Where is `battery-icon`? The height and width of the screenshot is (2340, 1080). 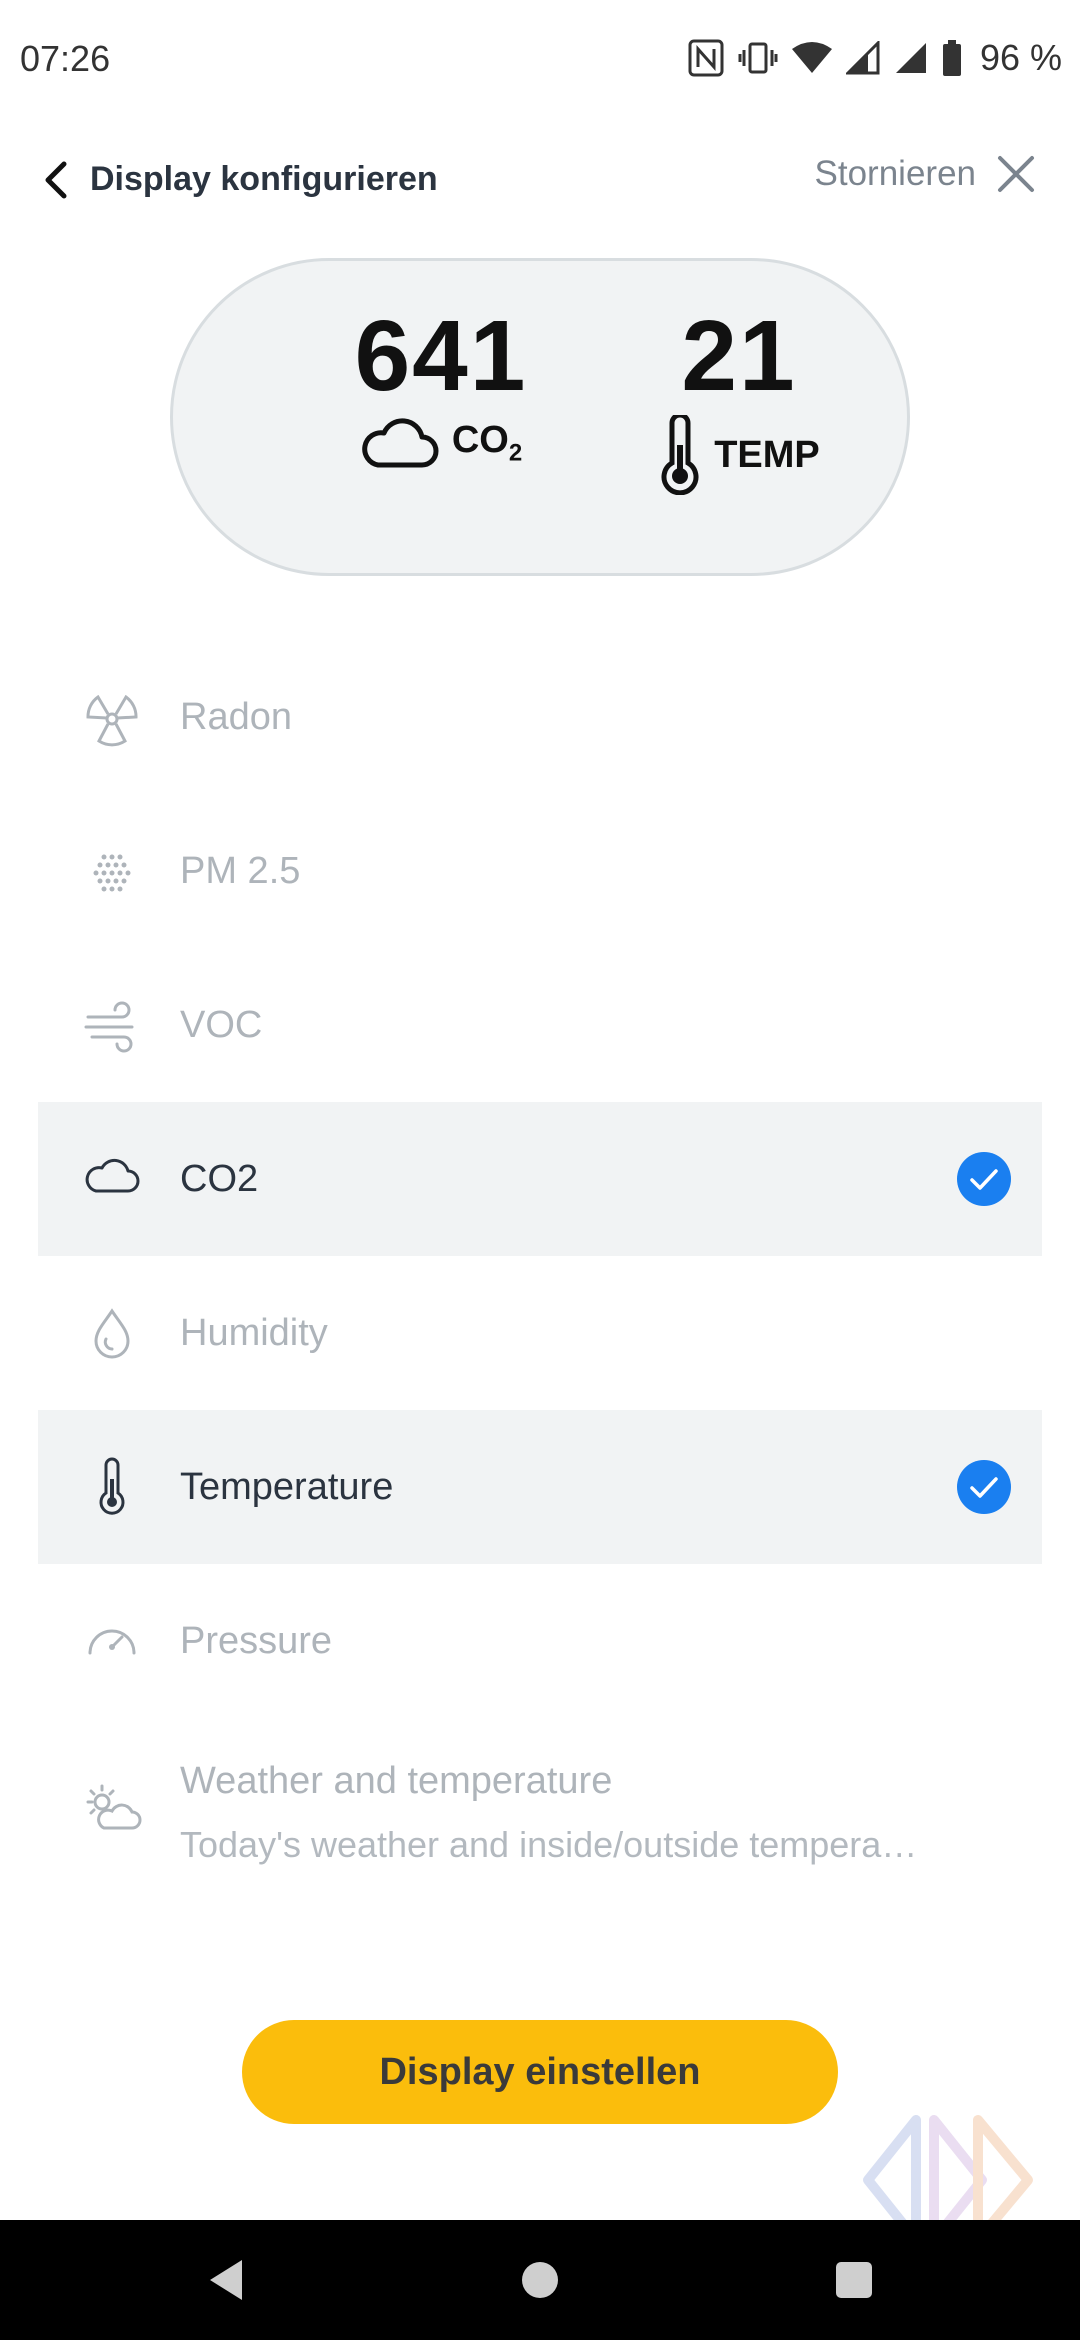 battery-icon is located at coordinates (951, 58).